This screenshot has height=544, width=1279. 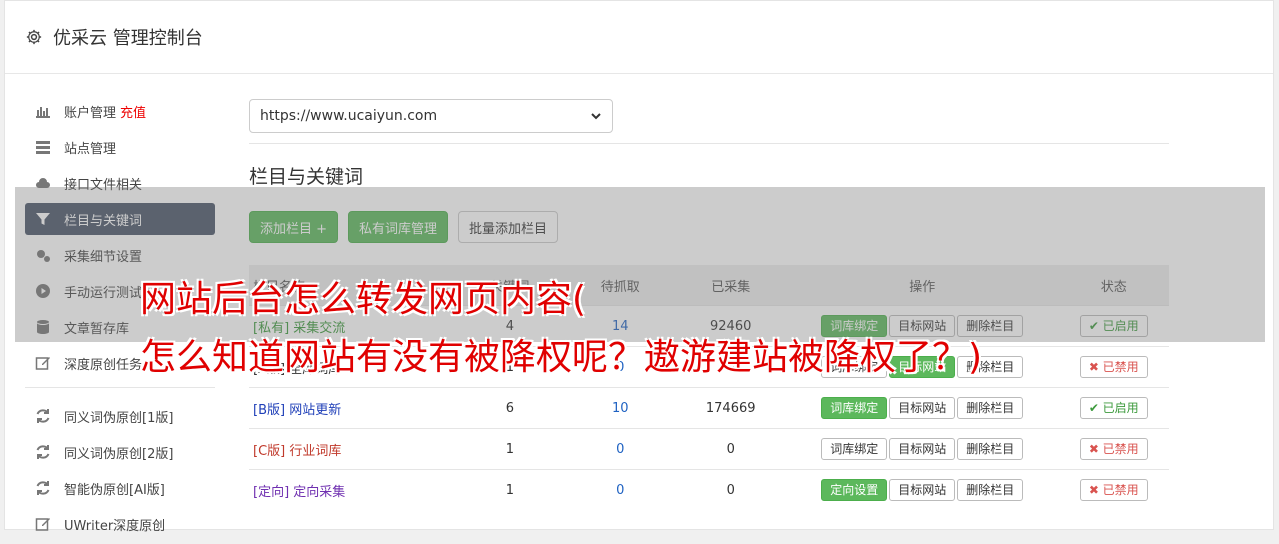 What do you see at coordinates (561, 357) in the screenshot?
I see `watermark-line-2: 怎么知道网站有没有被降权呢？遨游建站被降权了？)` at bounding box center [561, 357].